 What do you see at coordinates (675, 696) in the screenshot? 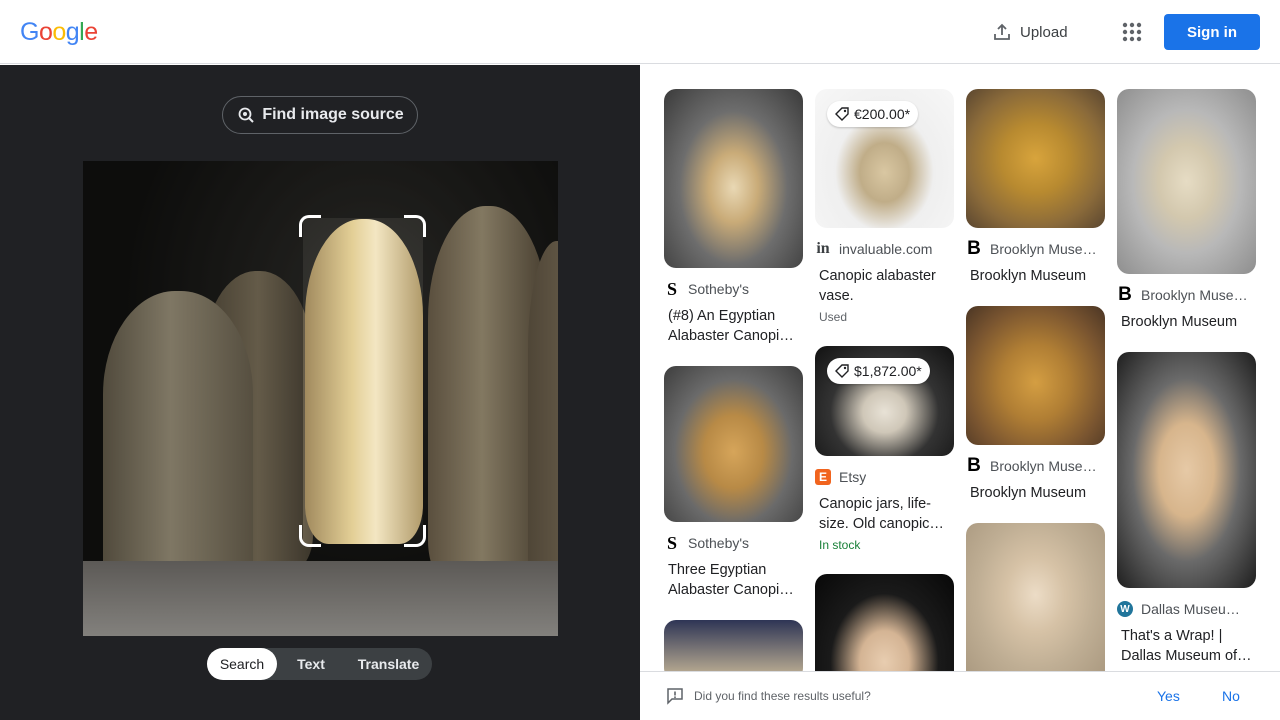
I see `feedback-icon` at bounding box center [675, 696].